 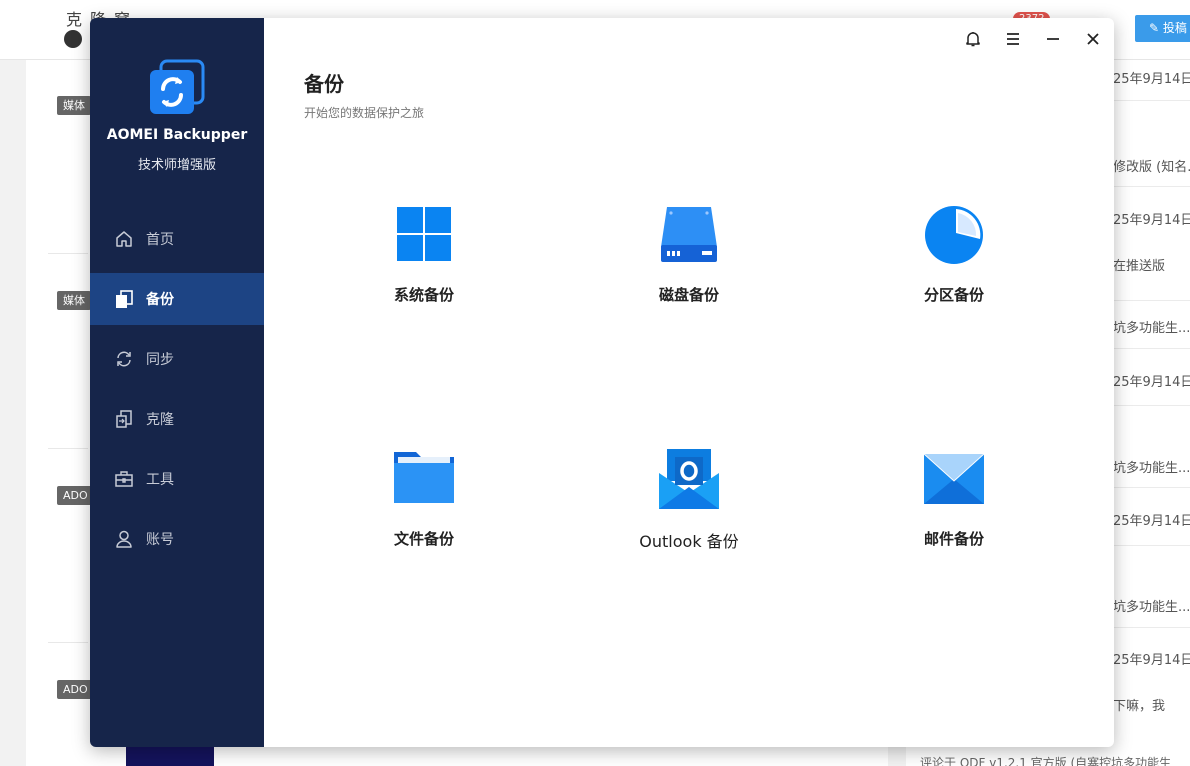 I want to click on nav-item-account: 账号, so click(x=177, y=539).